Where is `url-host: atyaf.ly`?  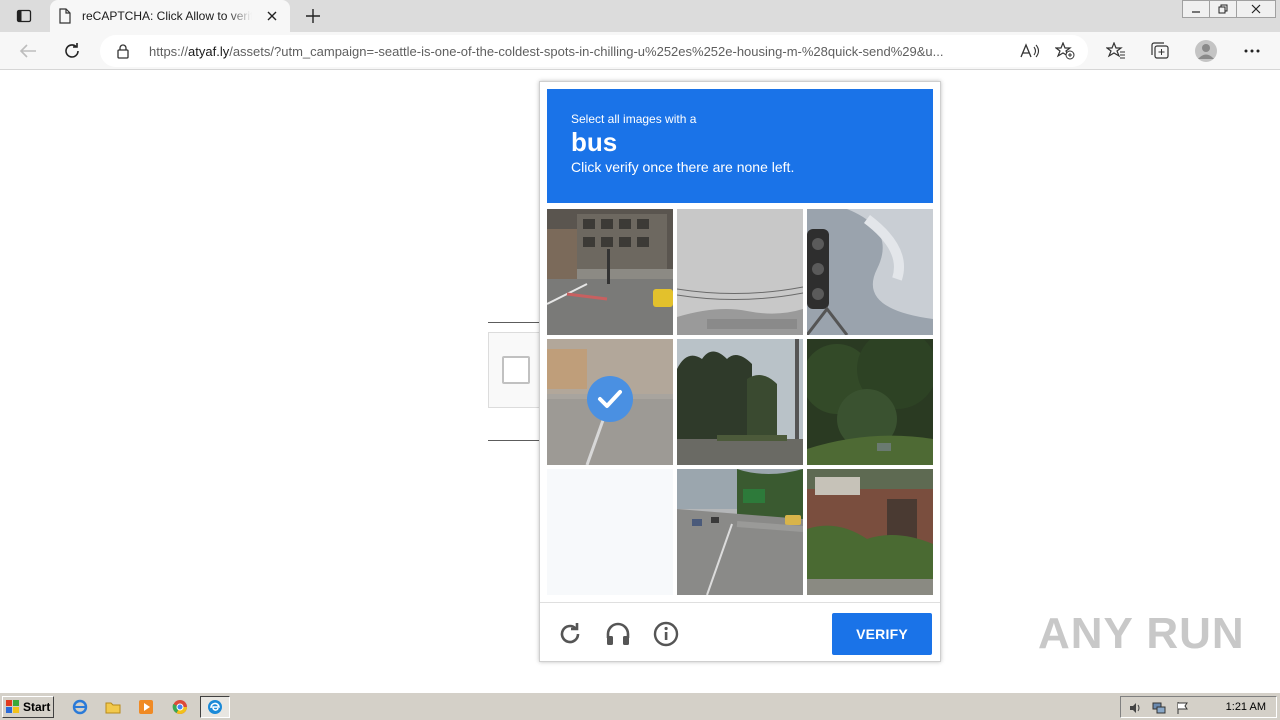
url-host: atyaf.ly is located at coordinates (209, 51).